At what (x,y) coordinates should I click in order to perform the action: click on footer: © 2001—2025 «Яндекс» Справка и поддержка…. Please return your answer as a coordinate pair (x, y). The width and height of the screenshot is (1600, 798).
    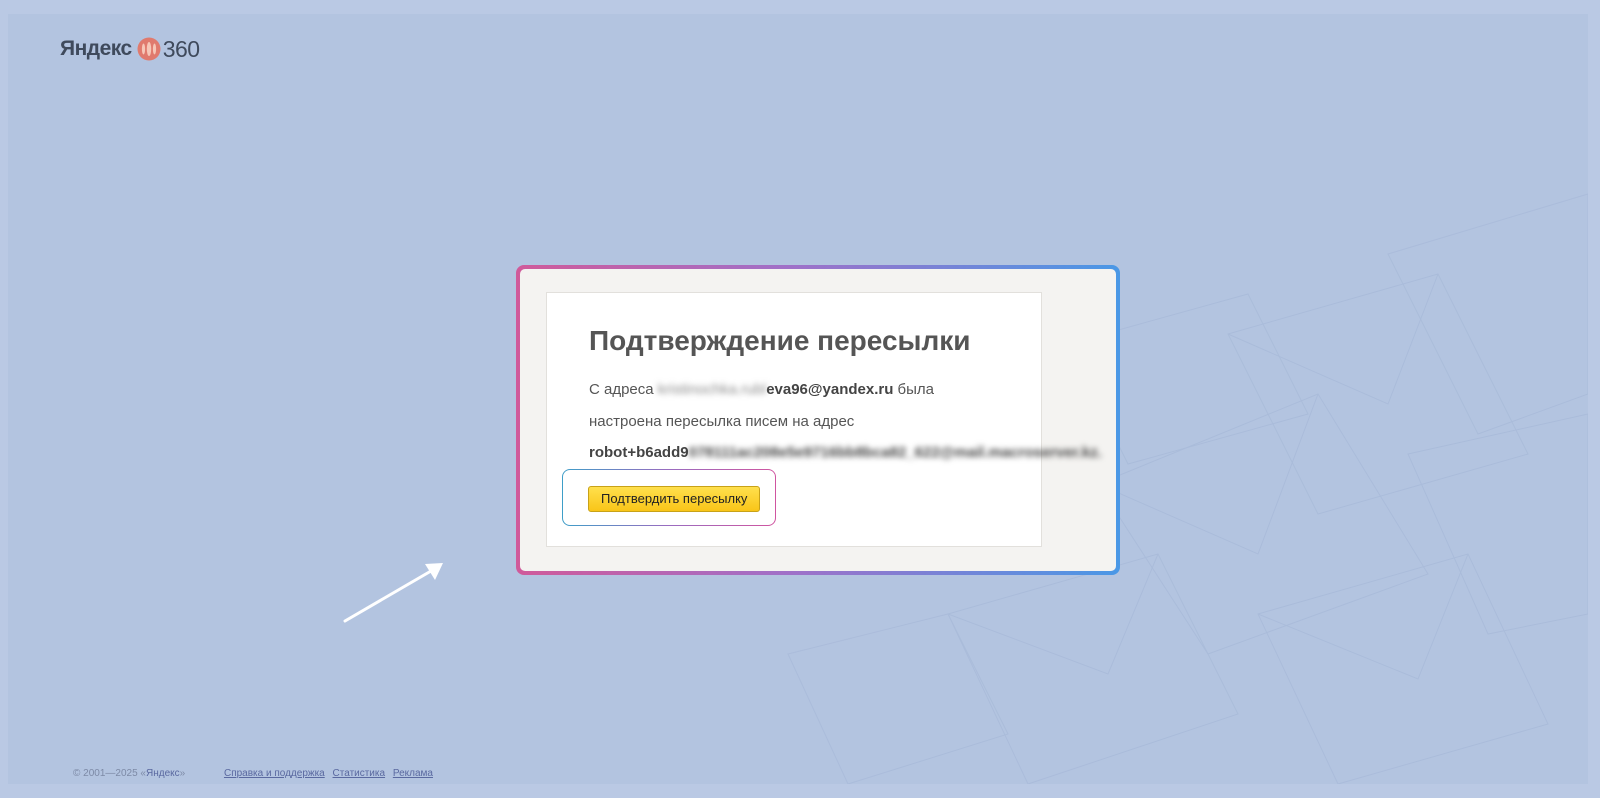
    Looking at the image, I should click on (255, 773).